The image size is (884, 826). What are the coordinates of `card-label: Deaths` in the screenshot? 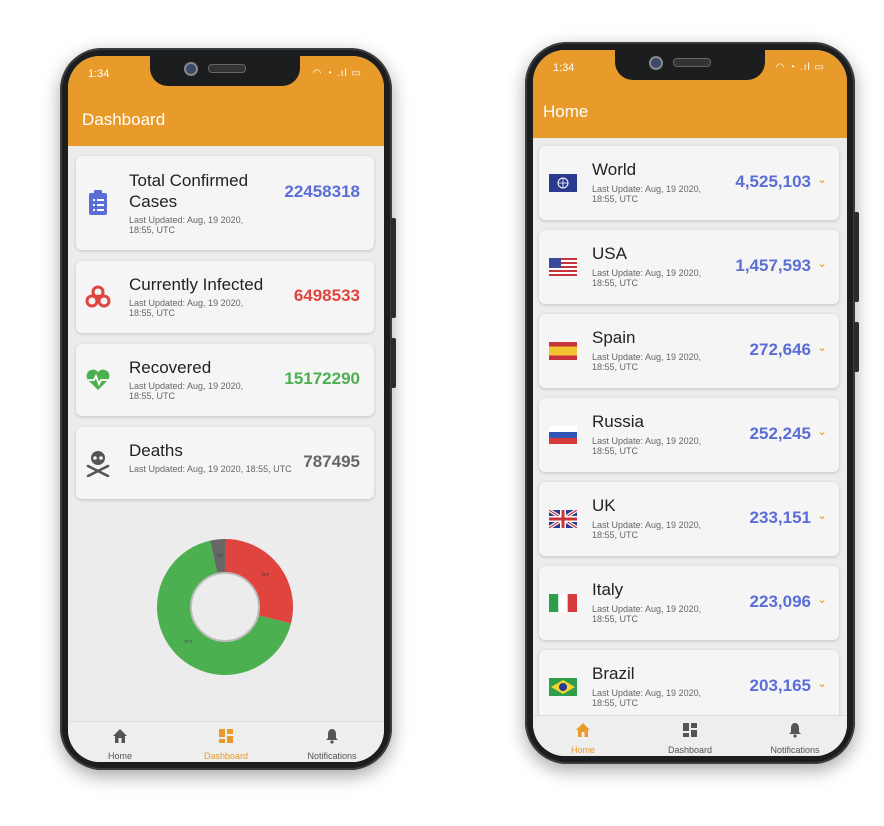 It's located at (156, 450).